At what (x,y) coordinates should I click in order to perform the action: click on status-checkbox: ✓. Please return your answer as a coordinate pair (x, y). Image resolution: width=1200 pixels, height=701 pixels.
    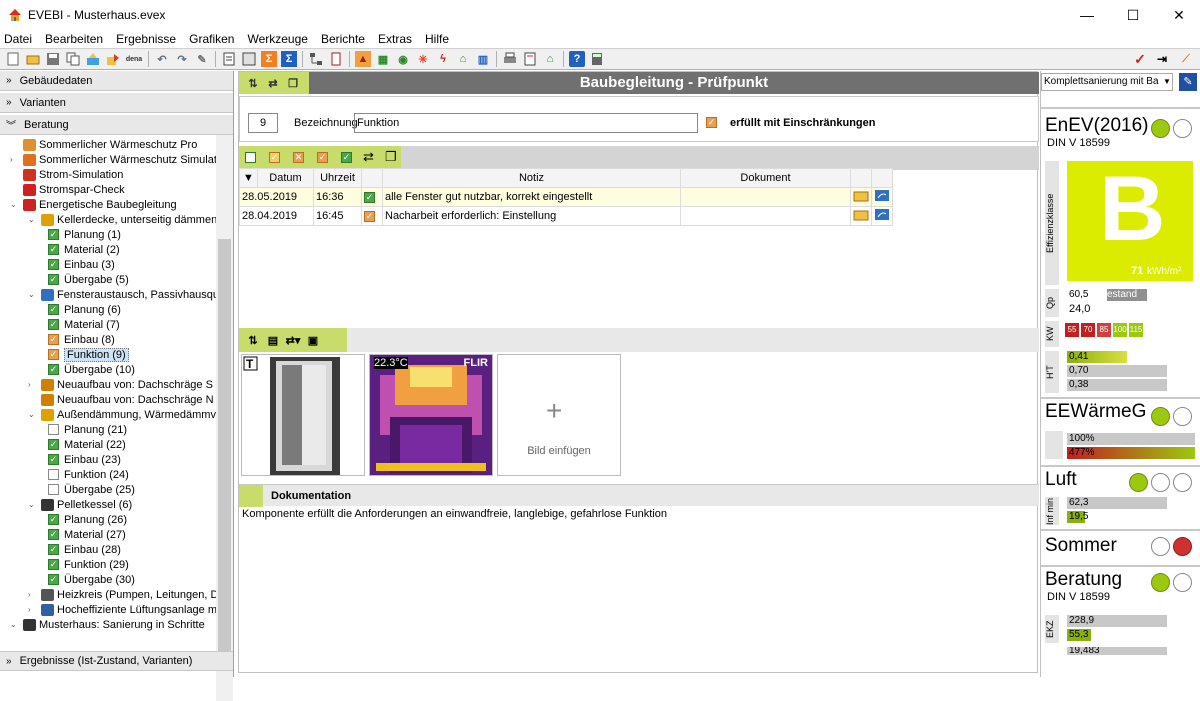
    Looking at the image, I should click on (711, 122).